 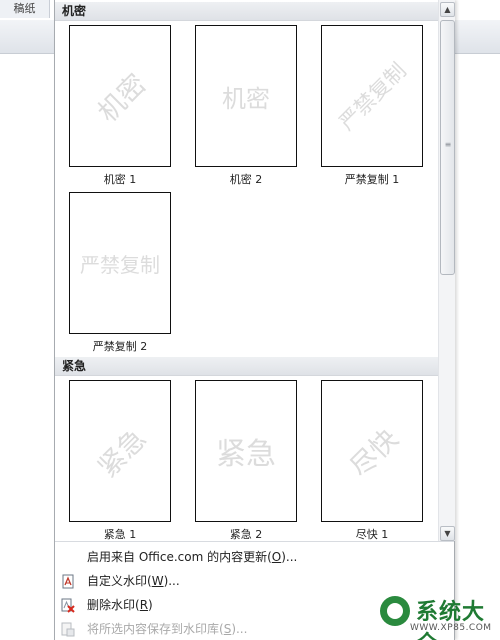 I want to click on scroll-up-arrow-icon: ▲, so click(x=447, y=9).